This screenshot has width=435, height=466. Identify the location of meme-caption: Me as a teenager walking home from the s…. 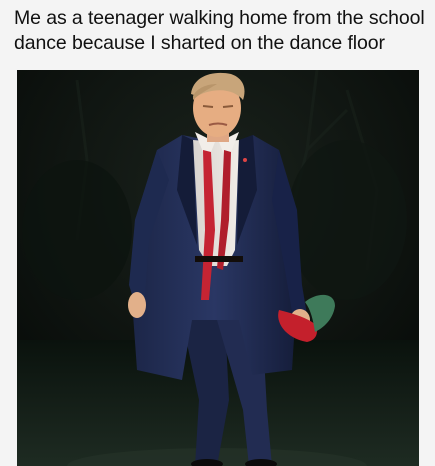
(219, 31).